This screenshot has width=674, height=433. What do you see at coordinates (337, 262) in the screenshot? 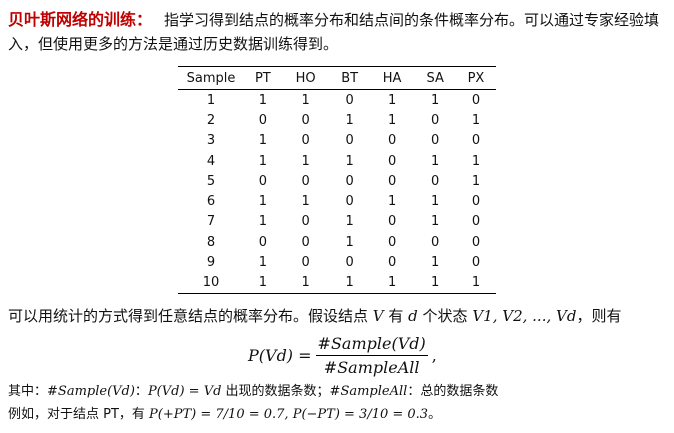
I see `table-row: 9 1 0 0 0 1 0` at bounding box center [337, 262].